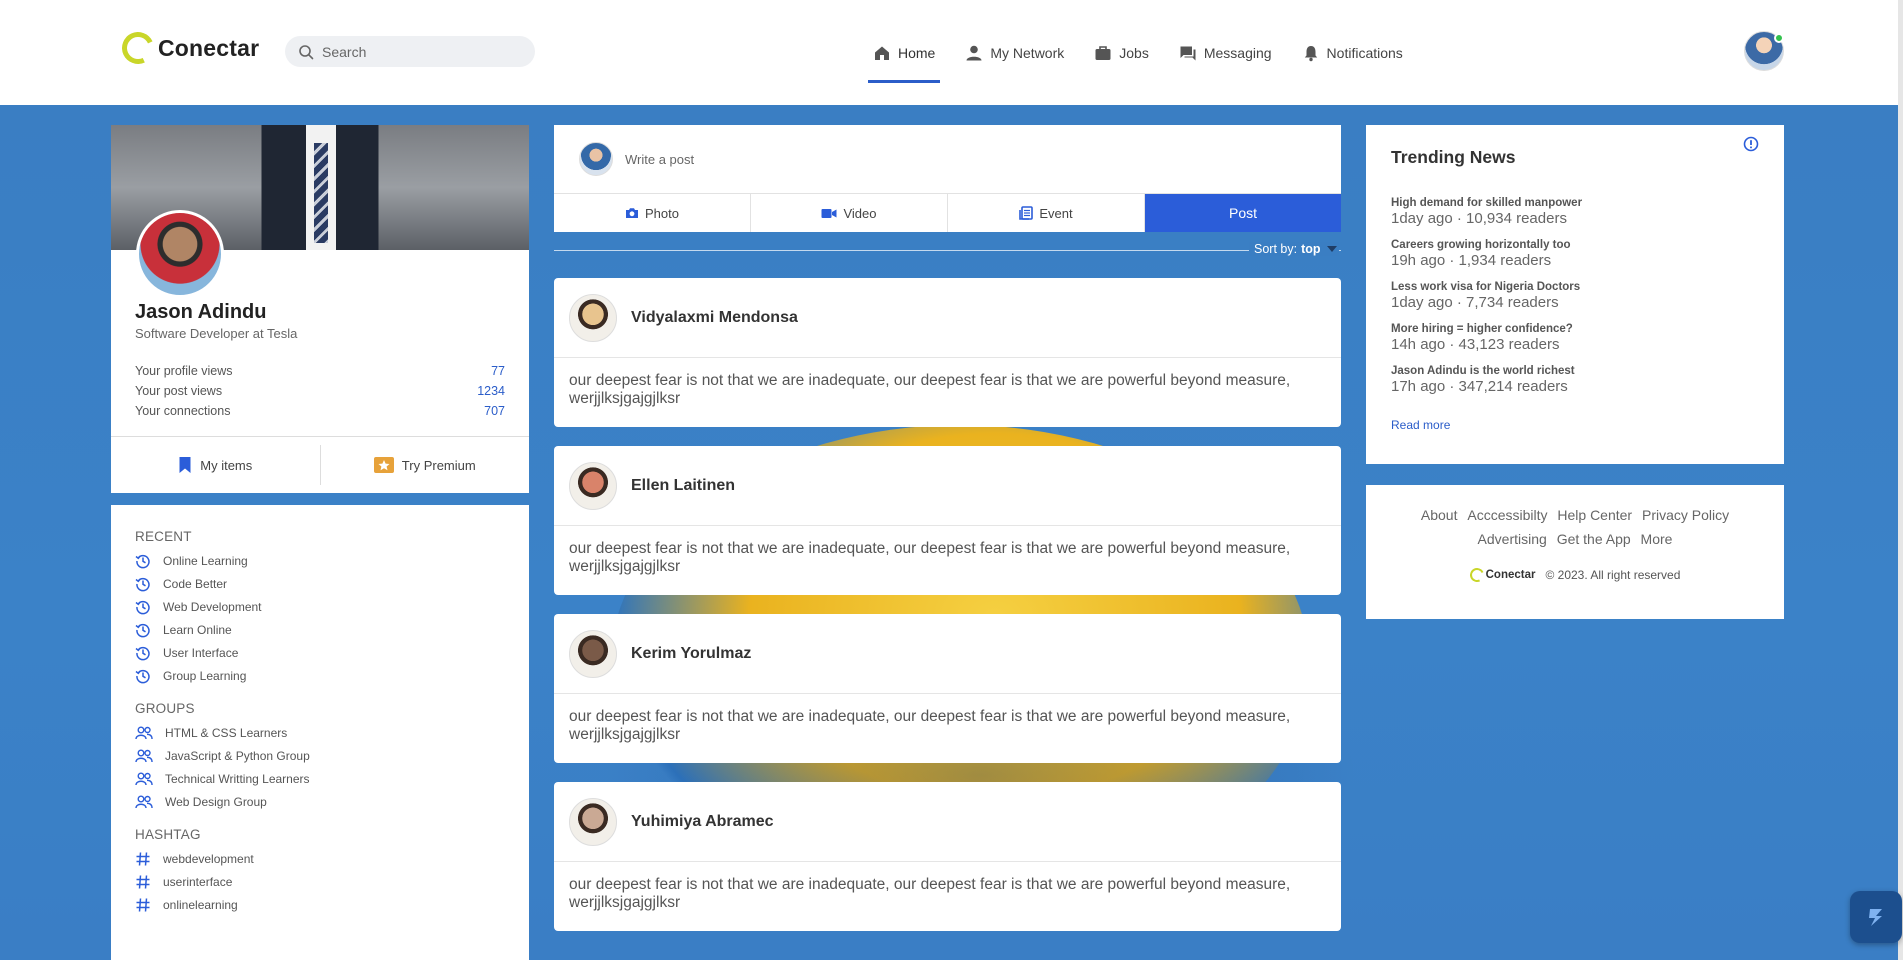 This screenshot has width=1903, height=960. Describe the element at coordinates (1364, 52) in the screenshot. I see `nav-notifications-label: Notifications` at that location.